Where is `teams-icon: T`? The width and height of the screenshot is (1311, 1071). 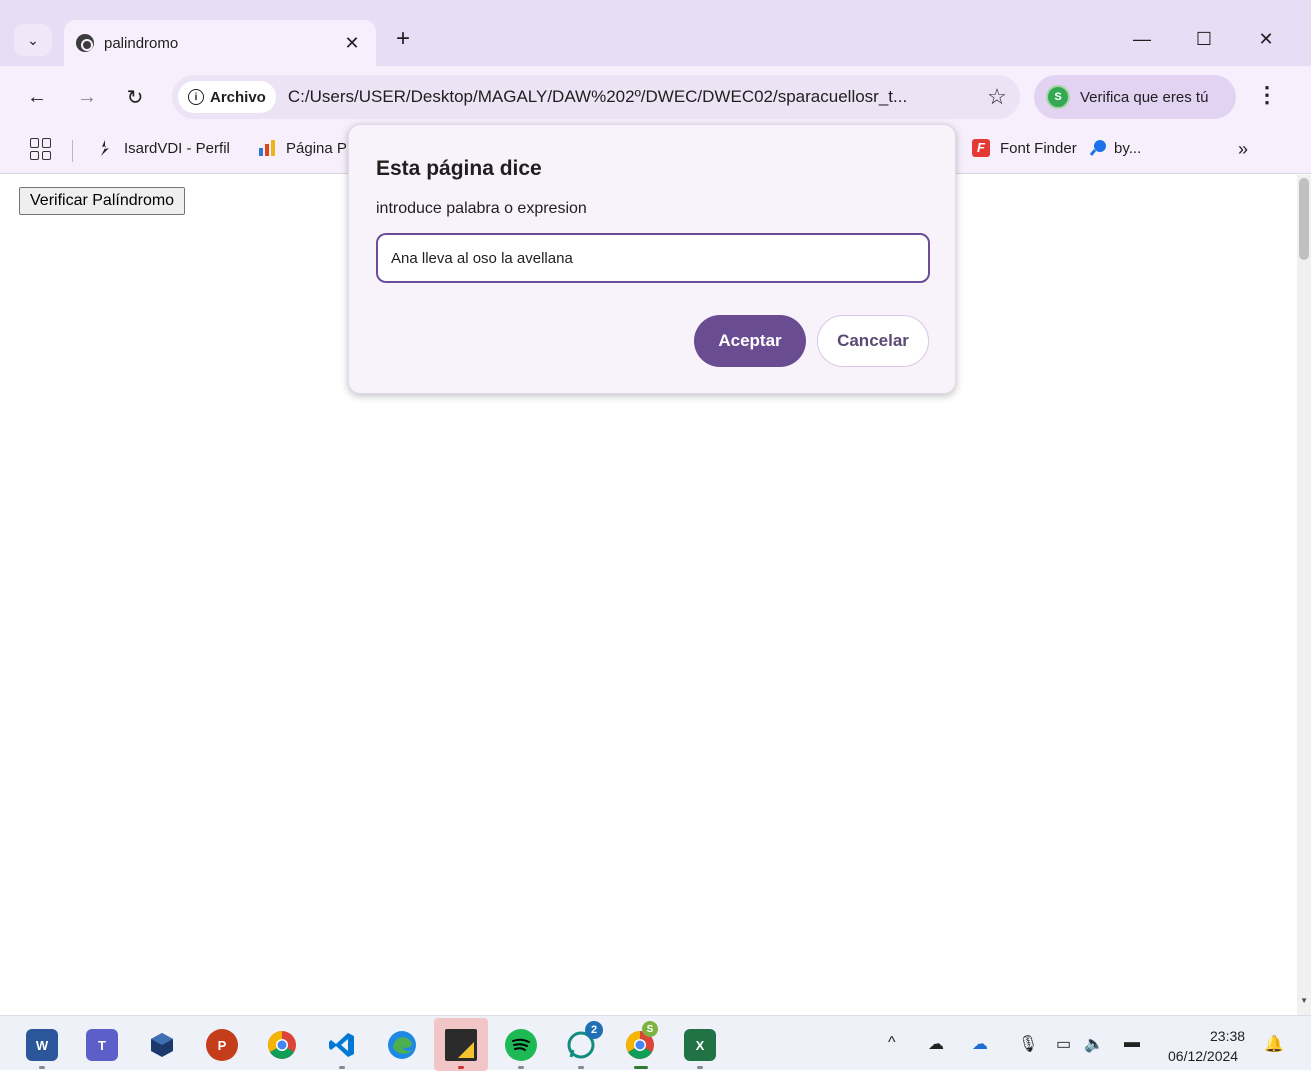
teams-icon: T is located at coordinates (102, 1045).